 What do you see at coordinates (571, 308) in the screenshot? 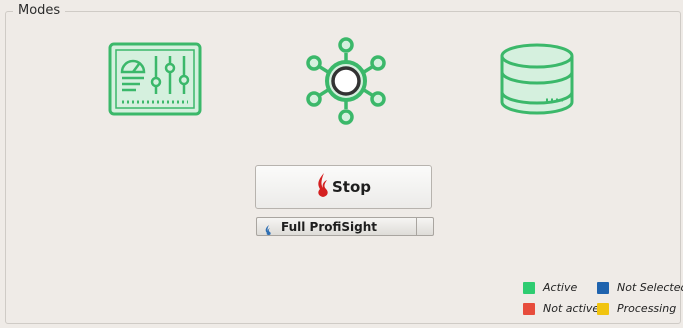
I see `legend-label: Not active` at bounding box center [571, 308].